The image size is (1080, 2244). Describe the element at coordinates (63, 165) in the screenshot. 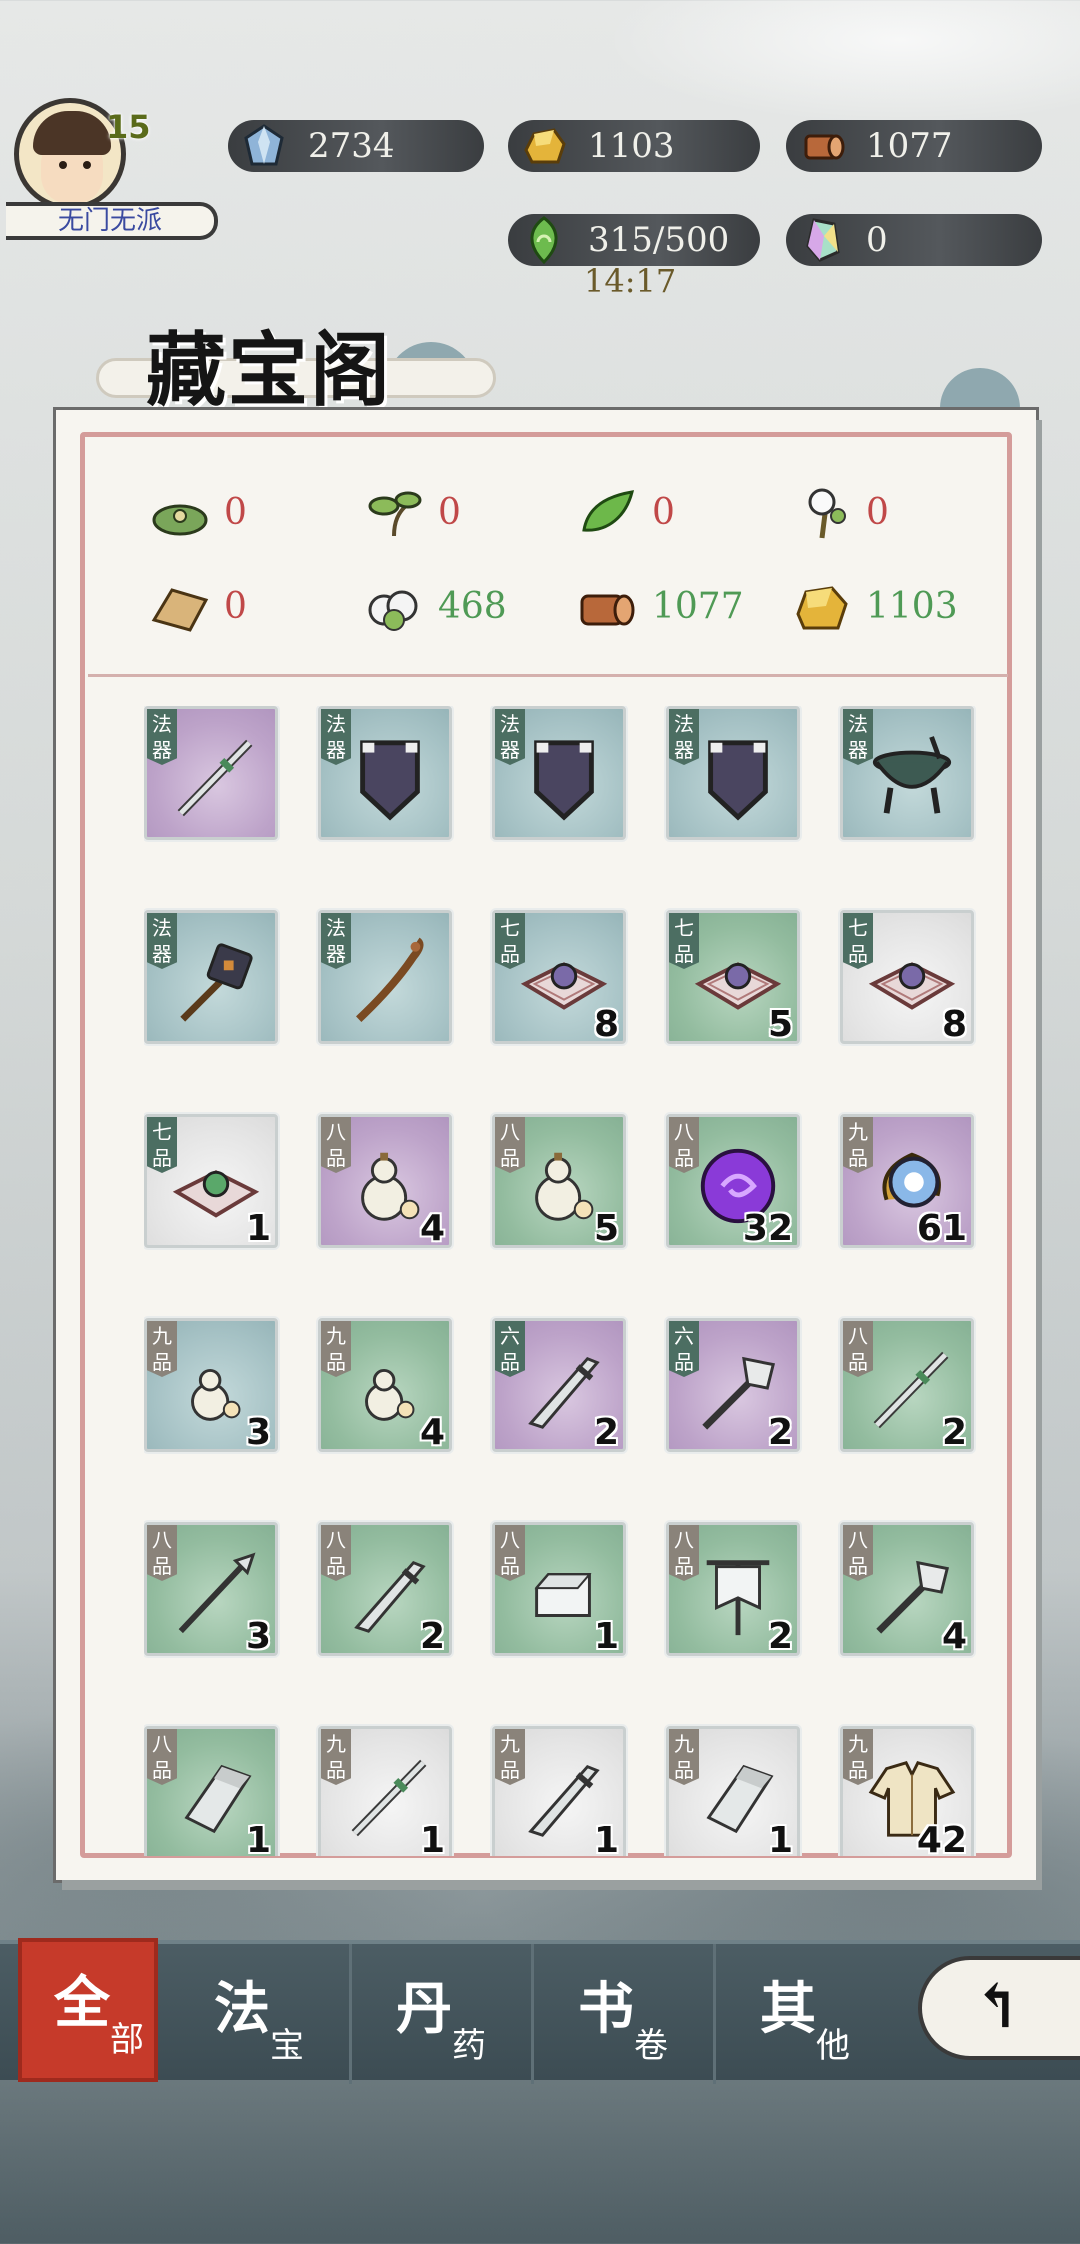

I see `avatar-eye-left` at that location.